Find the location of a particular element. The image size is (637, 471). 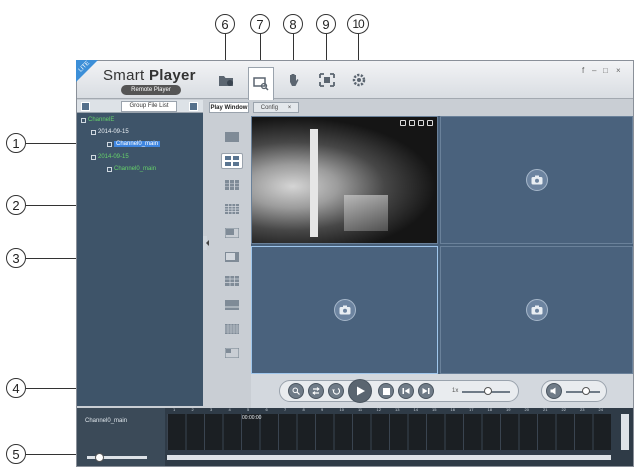

snapshot-icon is located at coordinates (421, 123).